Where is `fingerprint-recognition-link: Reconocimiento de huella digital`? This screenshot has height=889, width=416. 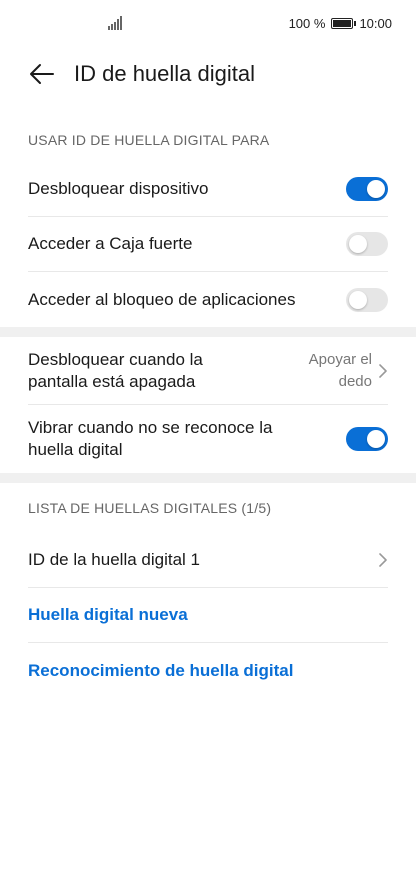 fingerprint-recognition-link: Reconocimiento de huella digital is located at coordinates (208, 670).